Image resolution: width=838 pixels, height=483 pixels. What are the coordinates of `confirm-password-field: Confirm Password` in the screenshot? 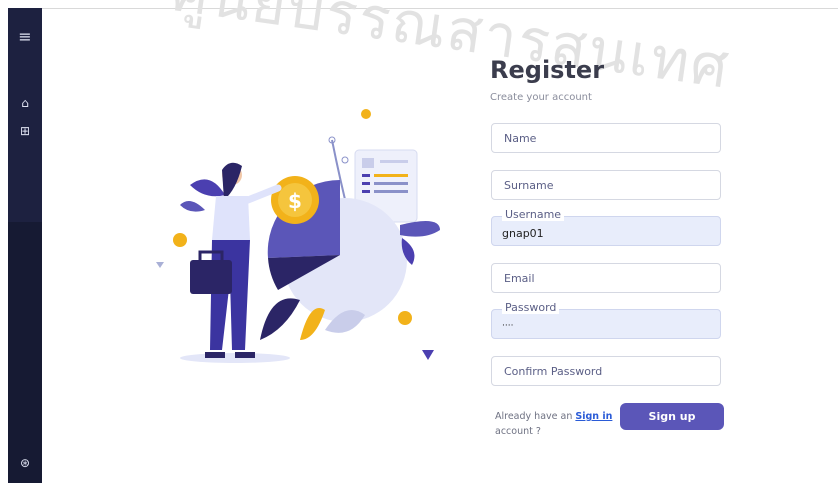 It's located at (606, 371).